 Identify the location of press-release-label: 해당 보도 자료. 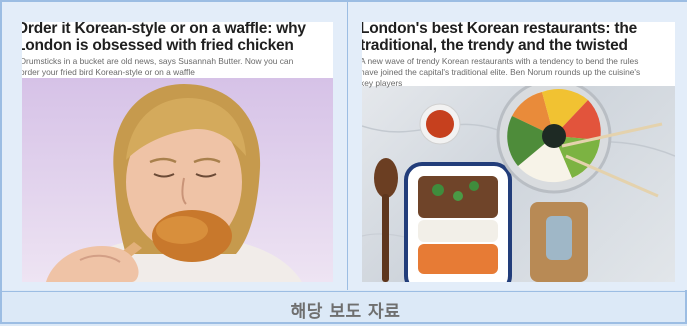
(345, 311).